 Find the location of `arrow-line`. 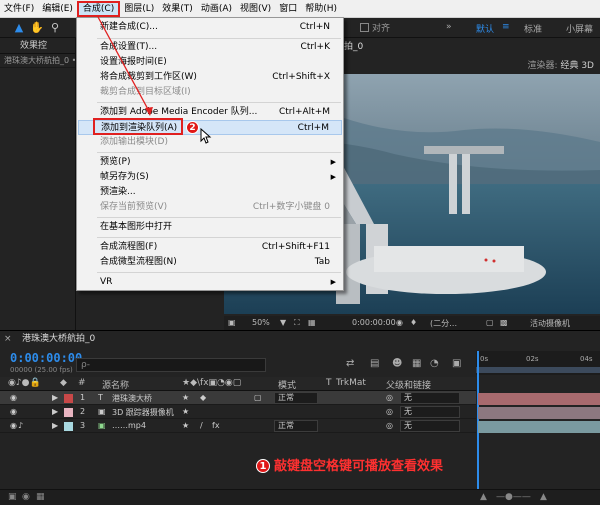

arrow-line is located at coordinates (124, 65).